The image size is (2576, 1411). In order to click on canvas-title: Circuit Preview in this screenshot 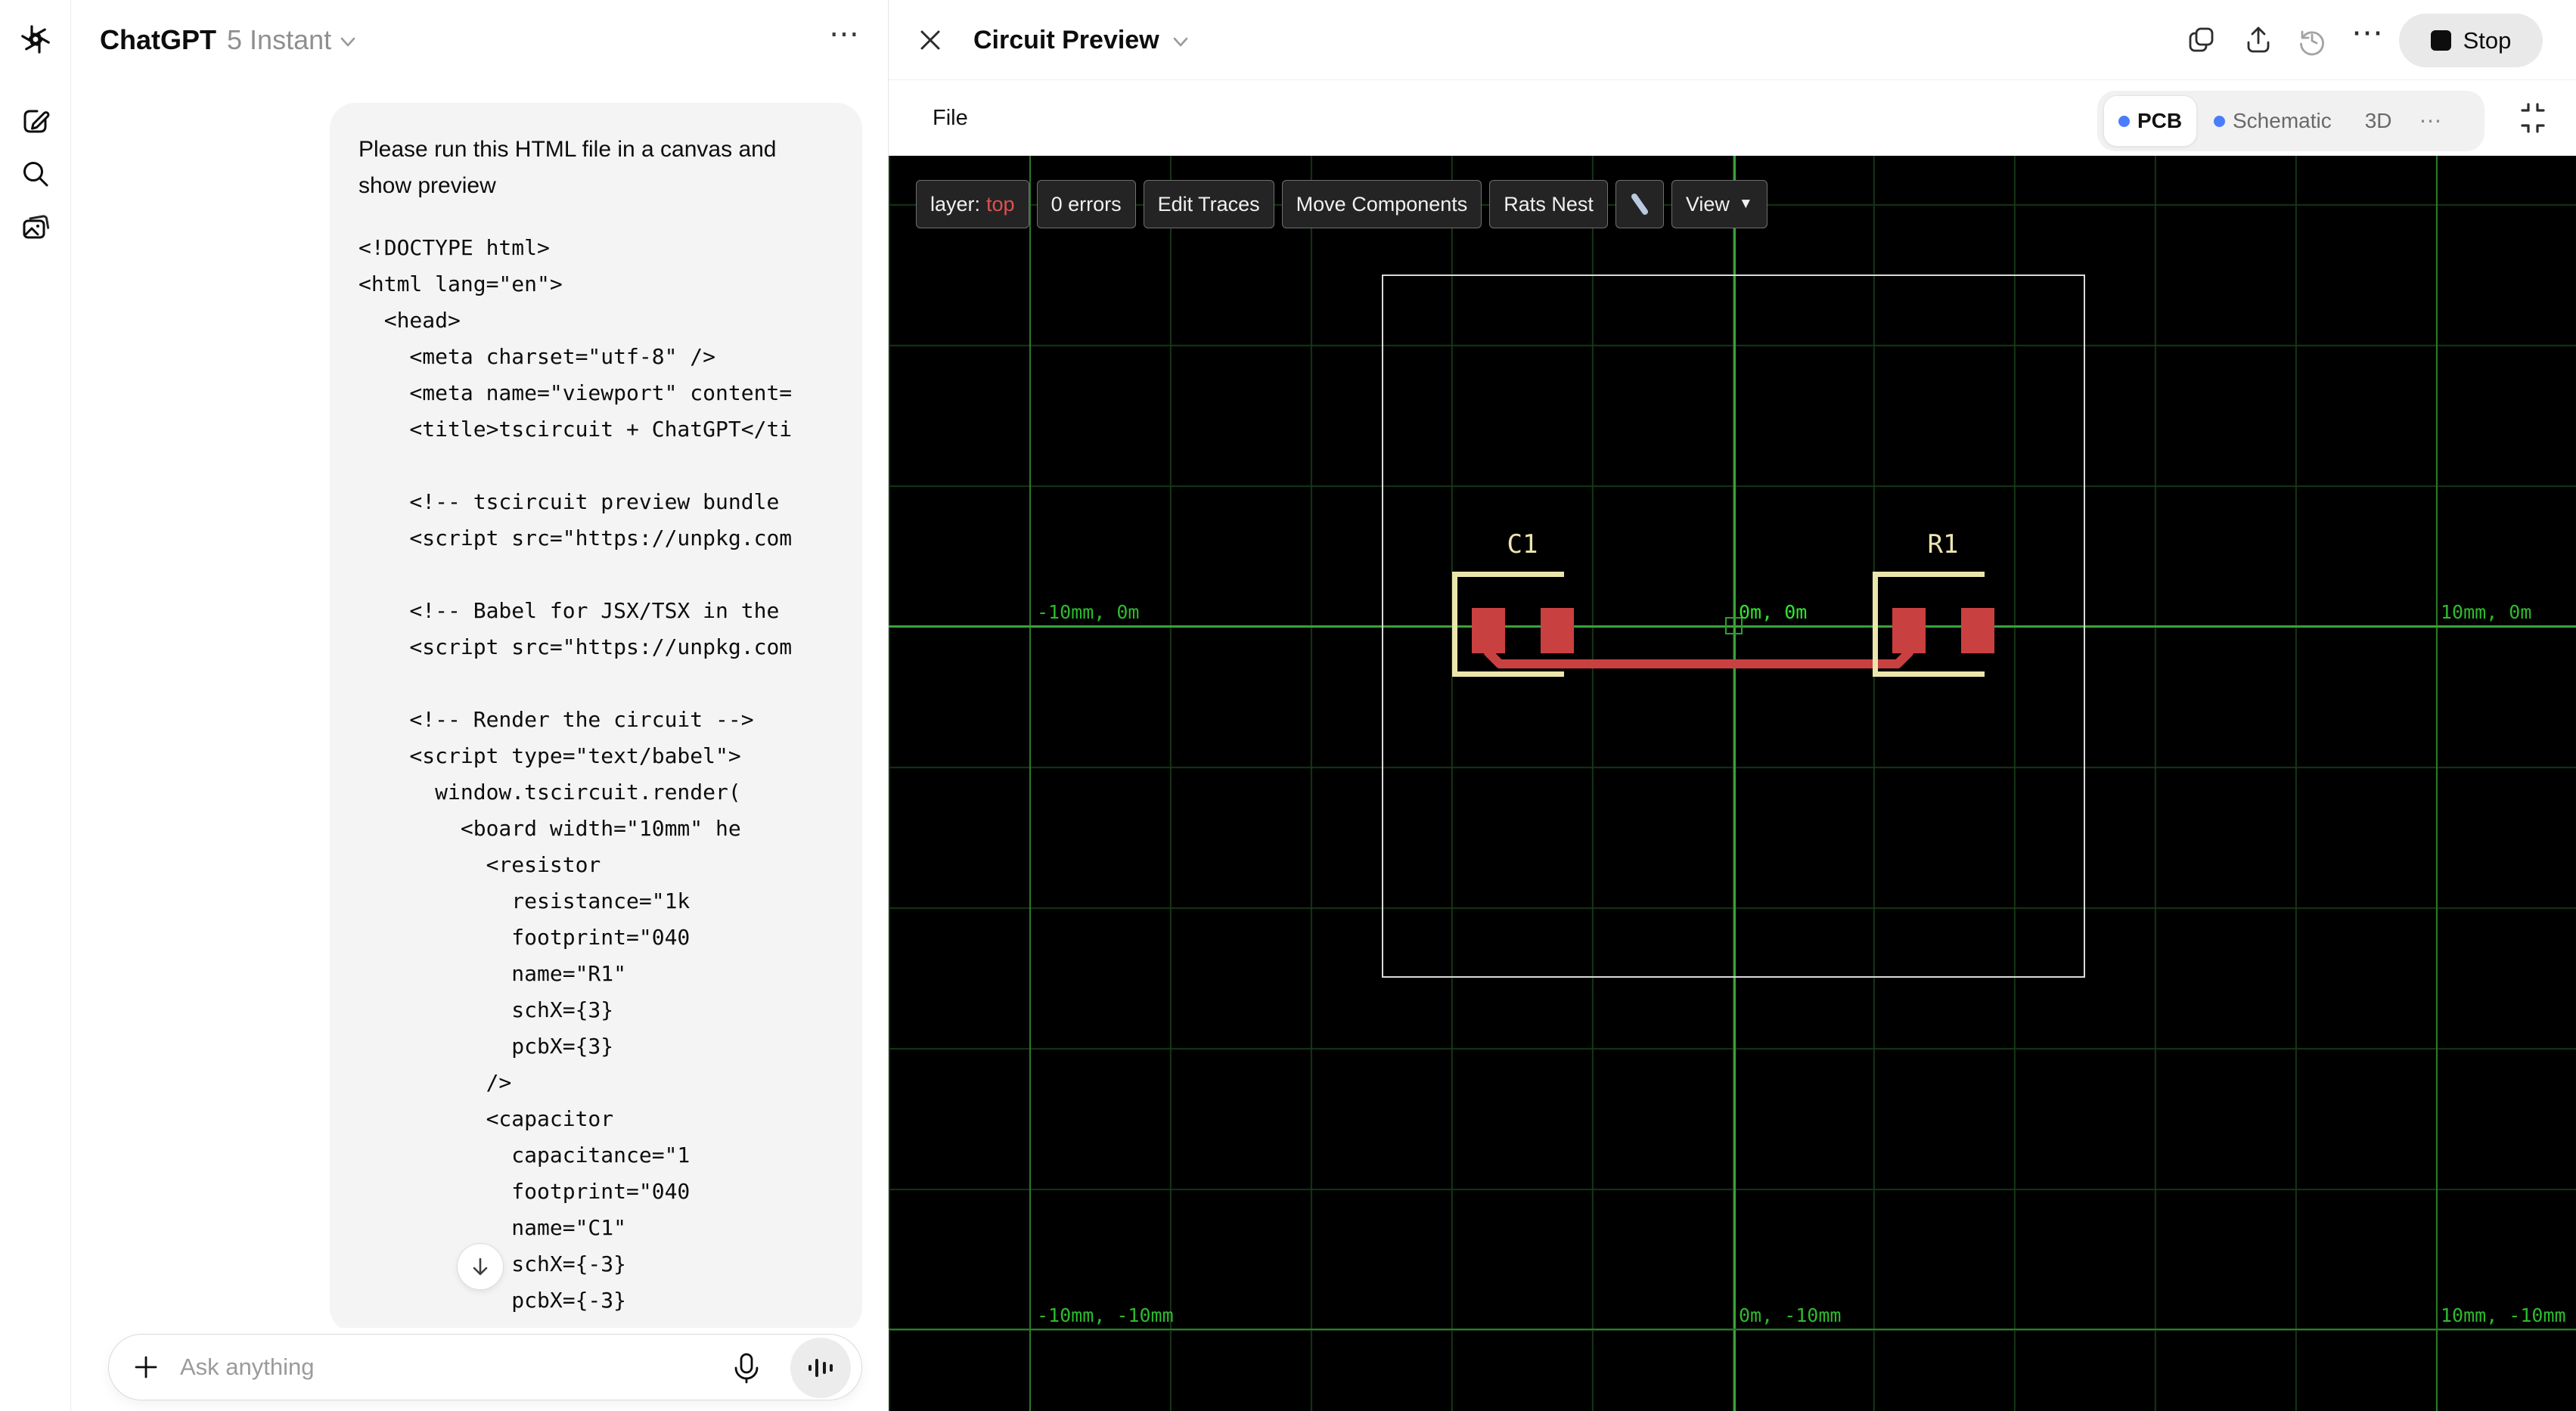, I will do `click(1066, 39)`.